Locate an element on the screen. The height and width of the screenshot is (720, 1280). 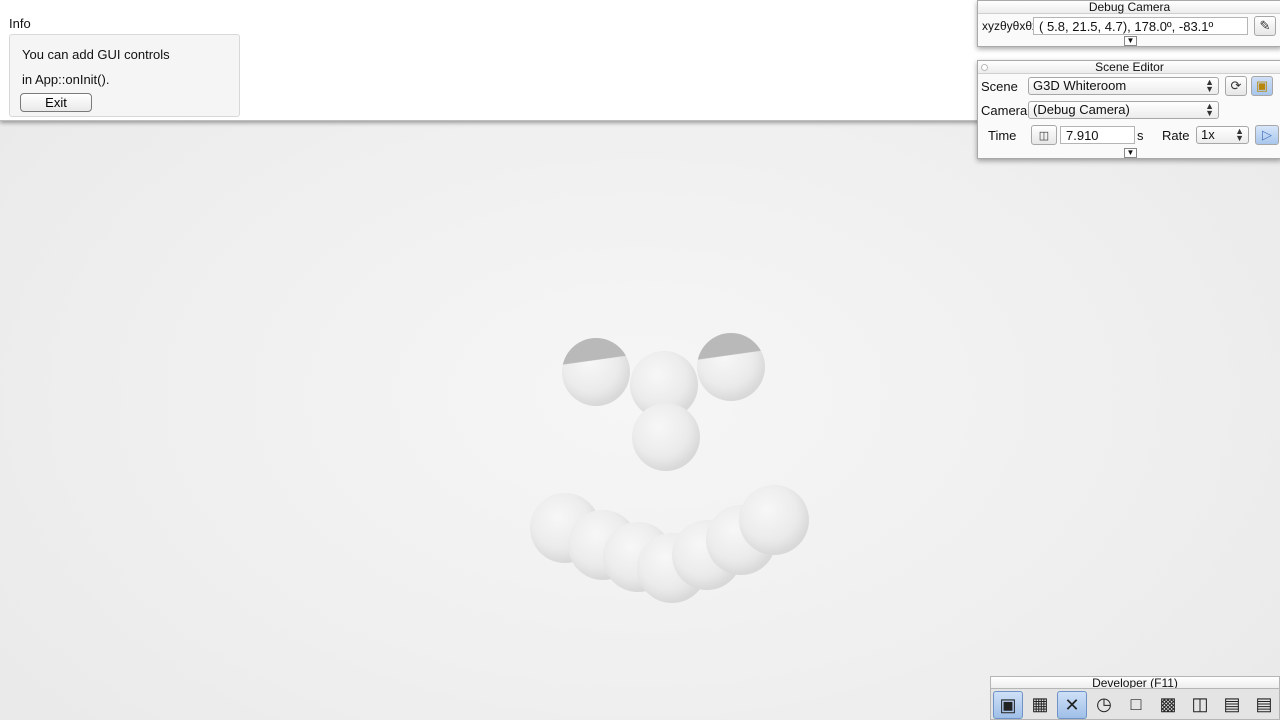
scene-label: Scene is located at coordinates (999, 86).